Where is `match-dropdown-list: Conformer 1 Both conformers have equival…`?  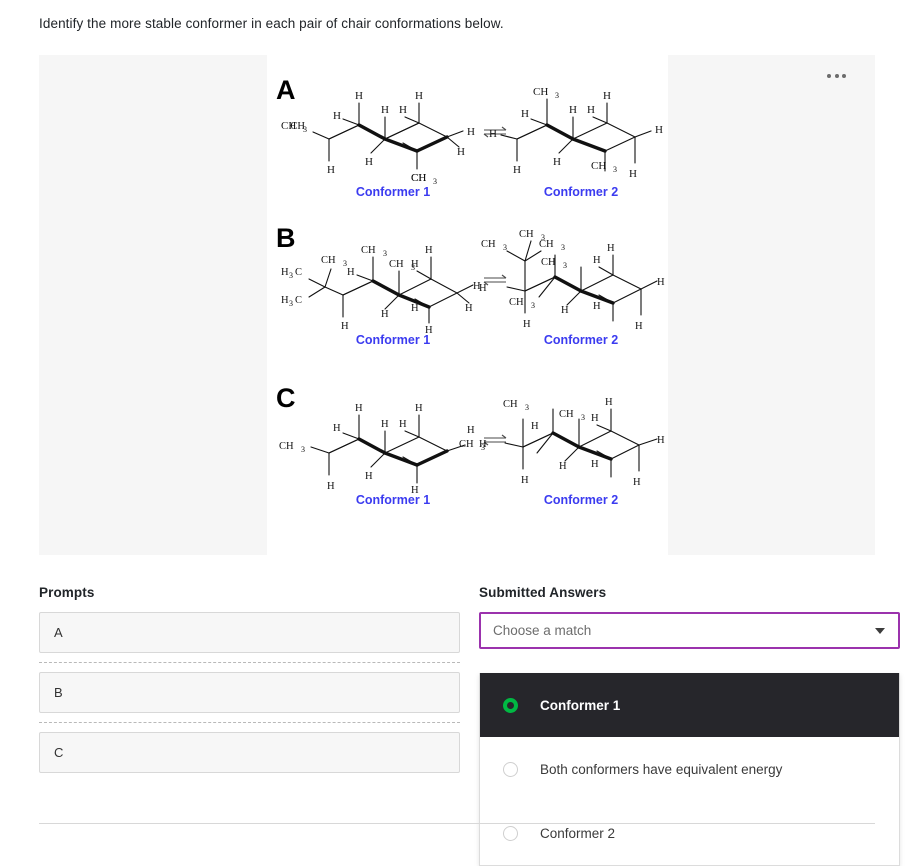 match-dropdown-list: Conformer 1 Both conformers have equival… is located at coordinates (689, 769).